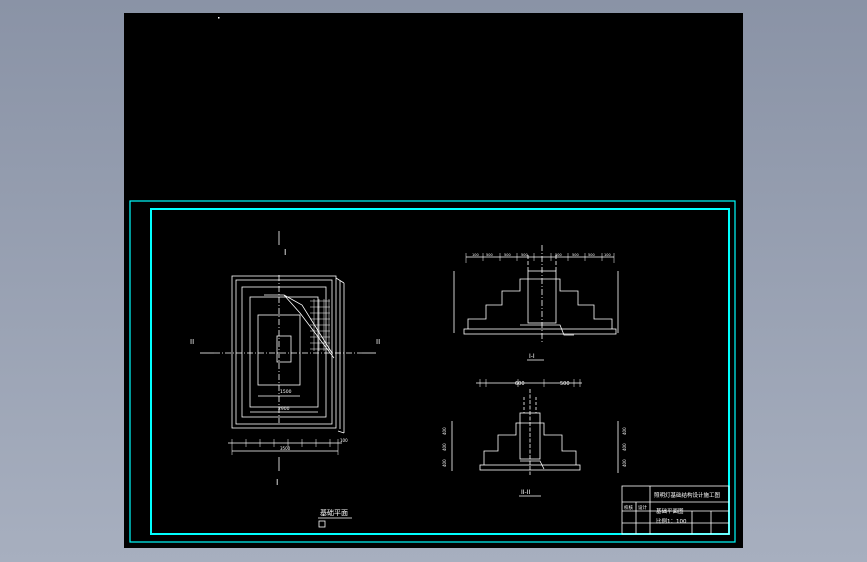 The image size is (867, 562). What do you see at coordinates (624, 447) in the screenshot?
I see `s2-right-dim-1: 400` at bounding box center [624, 447].